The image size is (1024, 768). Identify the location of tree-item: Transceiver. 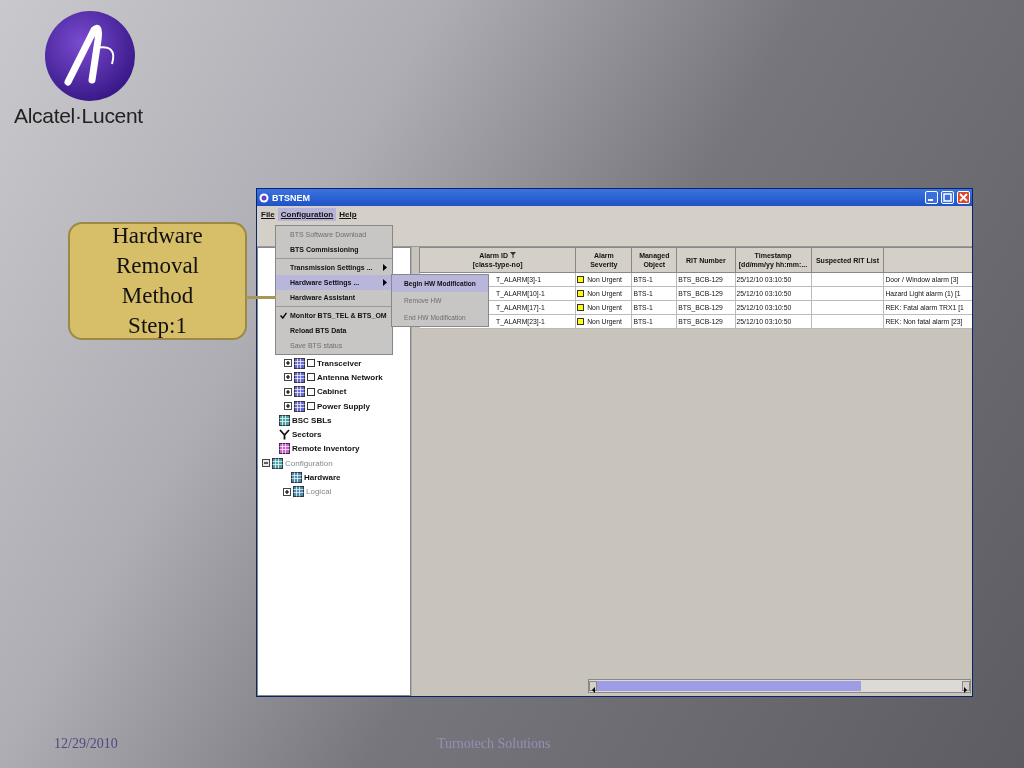
(339, 363).